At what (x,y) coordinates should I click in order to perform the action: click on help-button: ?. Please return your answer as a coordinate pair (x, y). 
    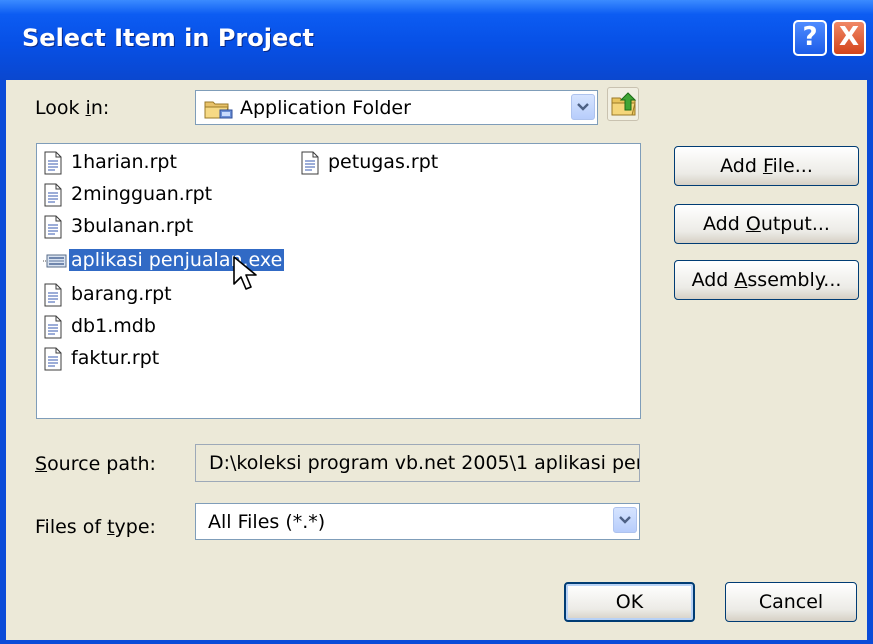
    Looking at the image, I should click on (810, 38).